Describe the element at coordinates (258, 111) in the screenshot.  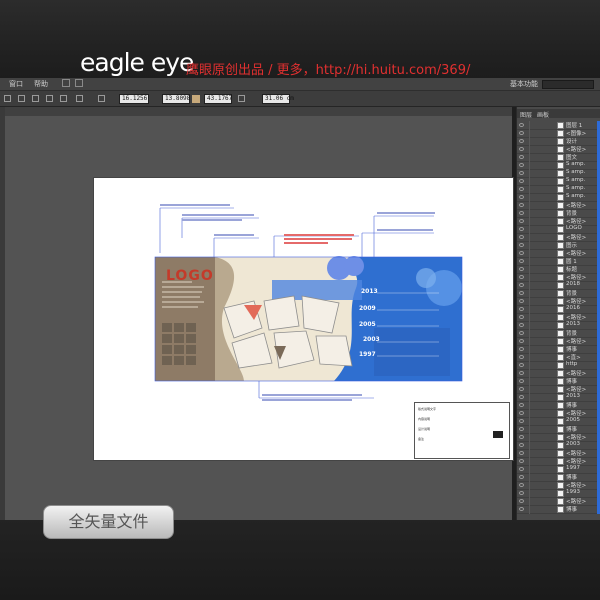
I see `document-tab-bar` at that location.